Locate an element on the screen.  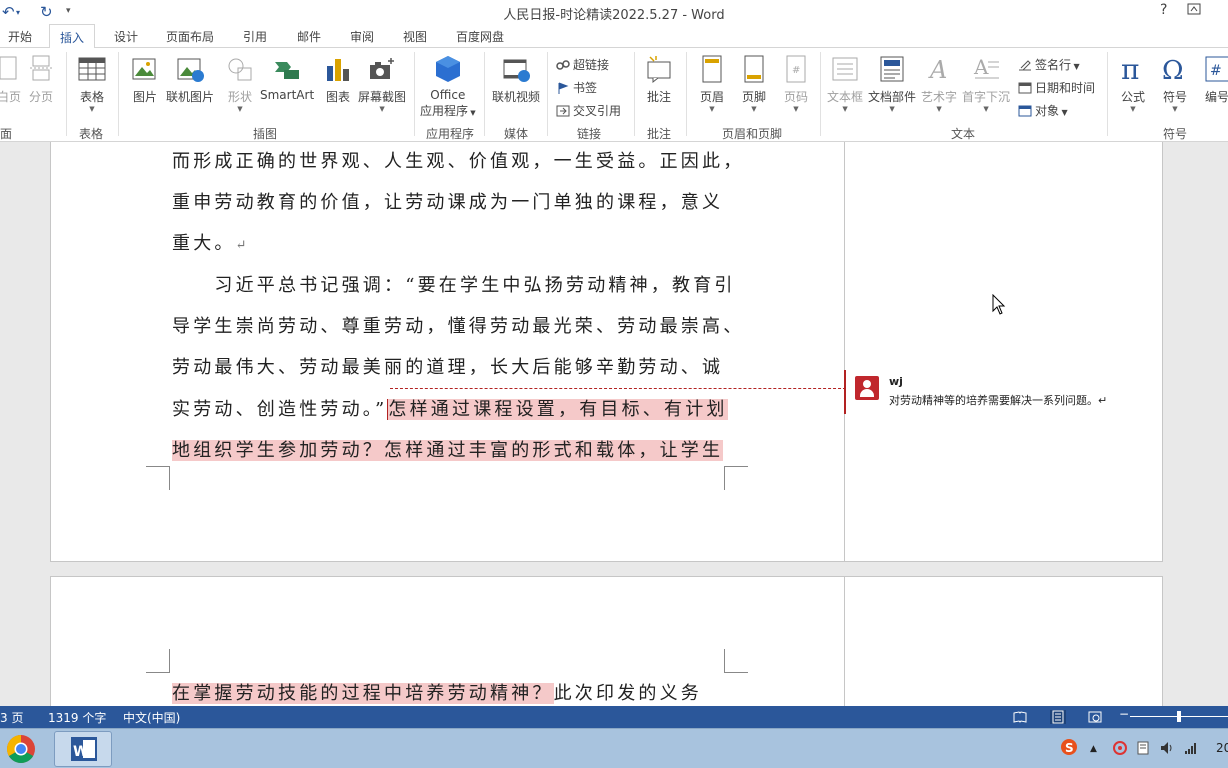
object-button: 对象 ▼ is located at coordinates (1043, 110).